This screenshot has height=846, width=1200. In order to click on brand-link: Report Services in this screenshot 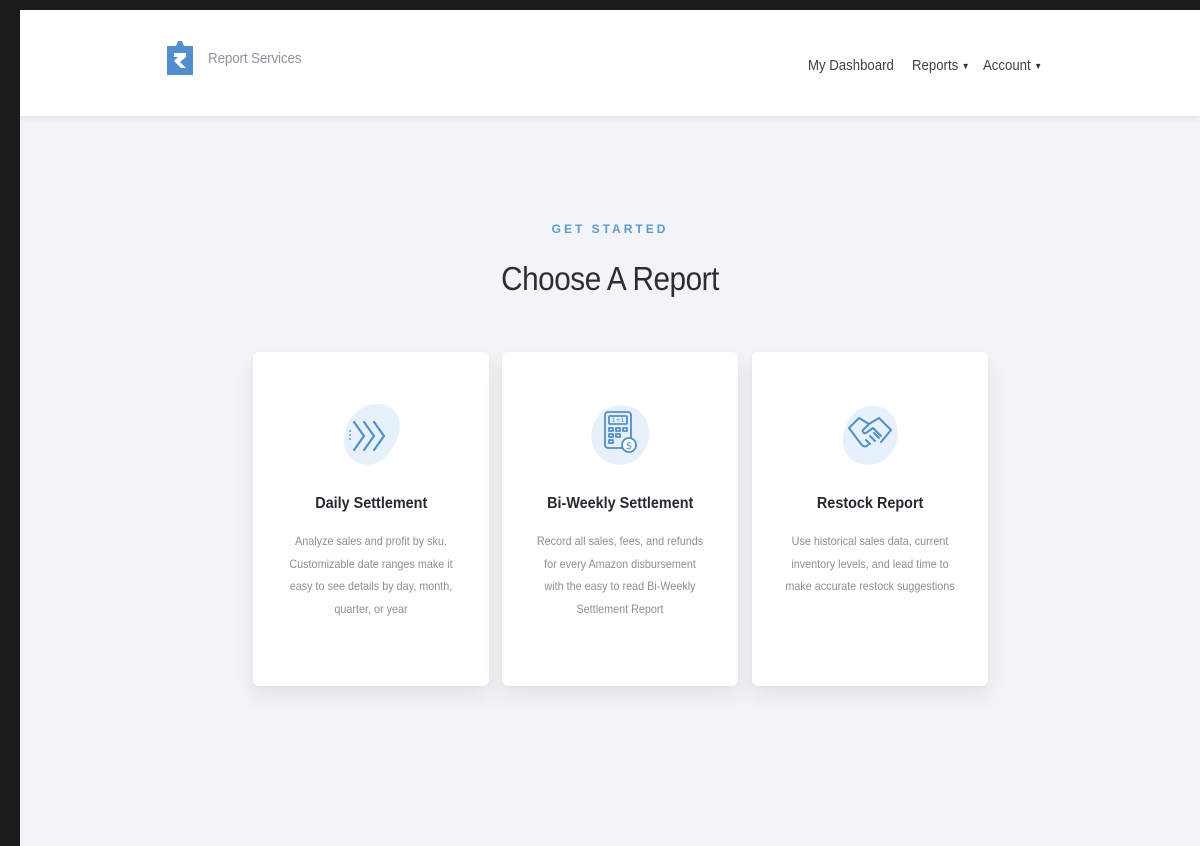, I will do `click(238, 58)`.